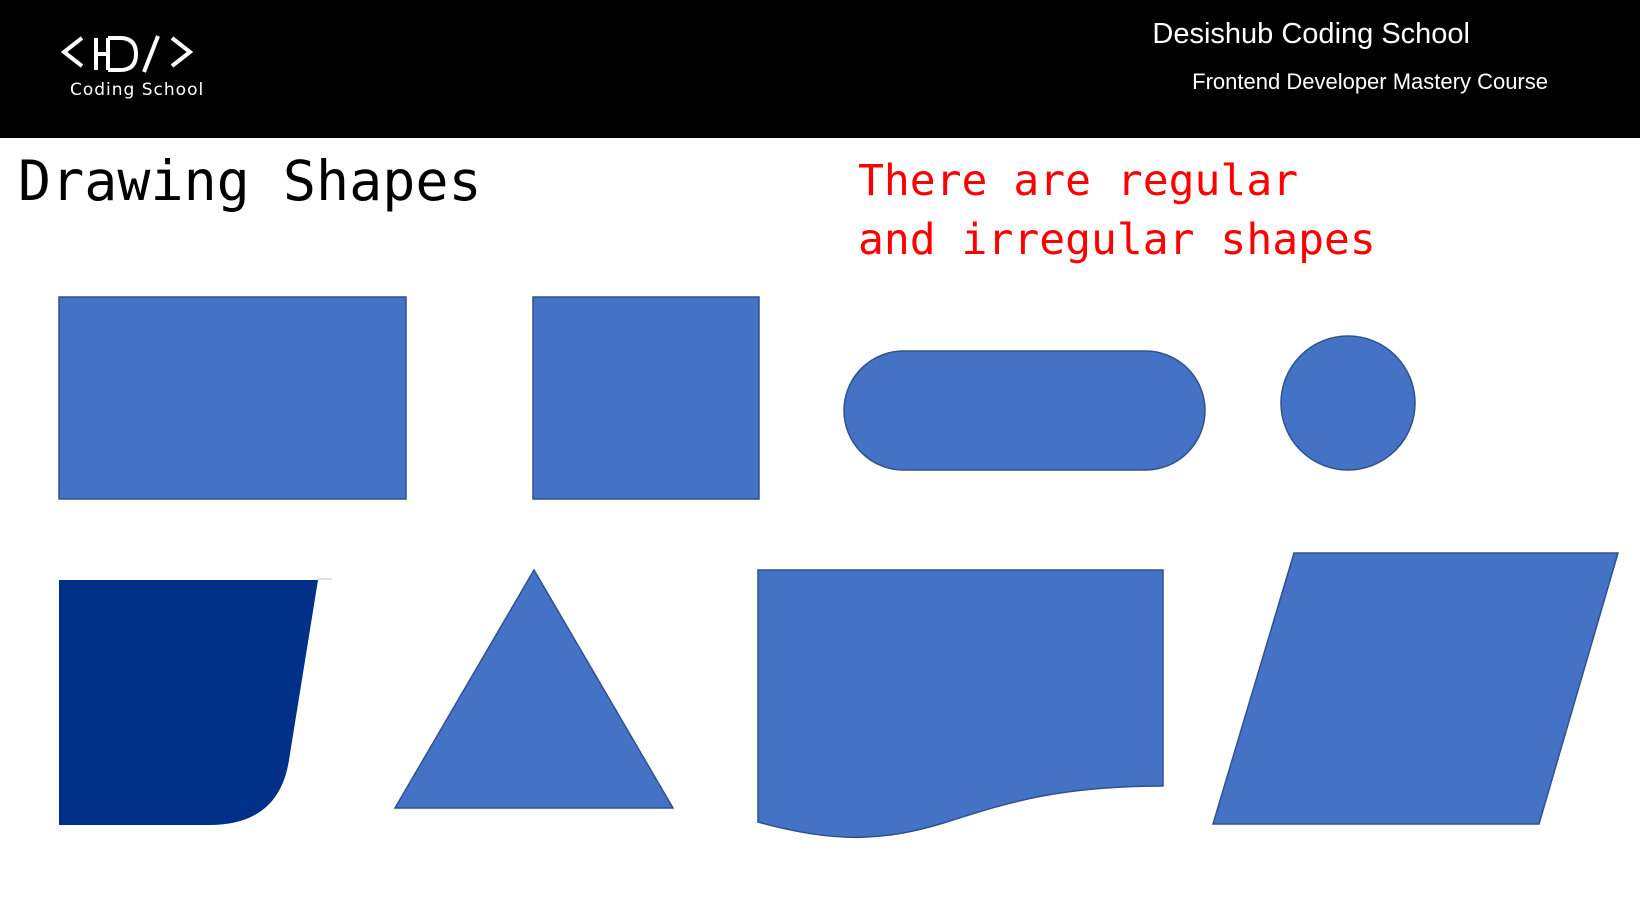 The height and width of the screenshot is (924, 1640). Describe the element at coordinates (1415, 688) in the screenshot. I see `parallelogram-shape-icon` at that location.